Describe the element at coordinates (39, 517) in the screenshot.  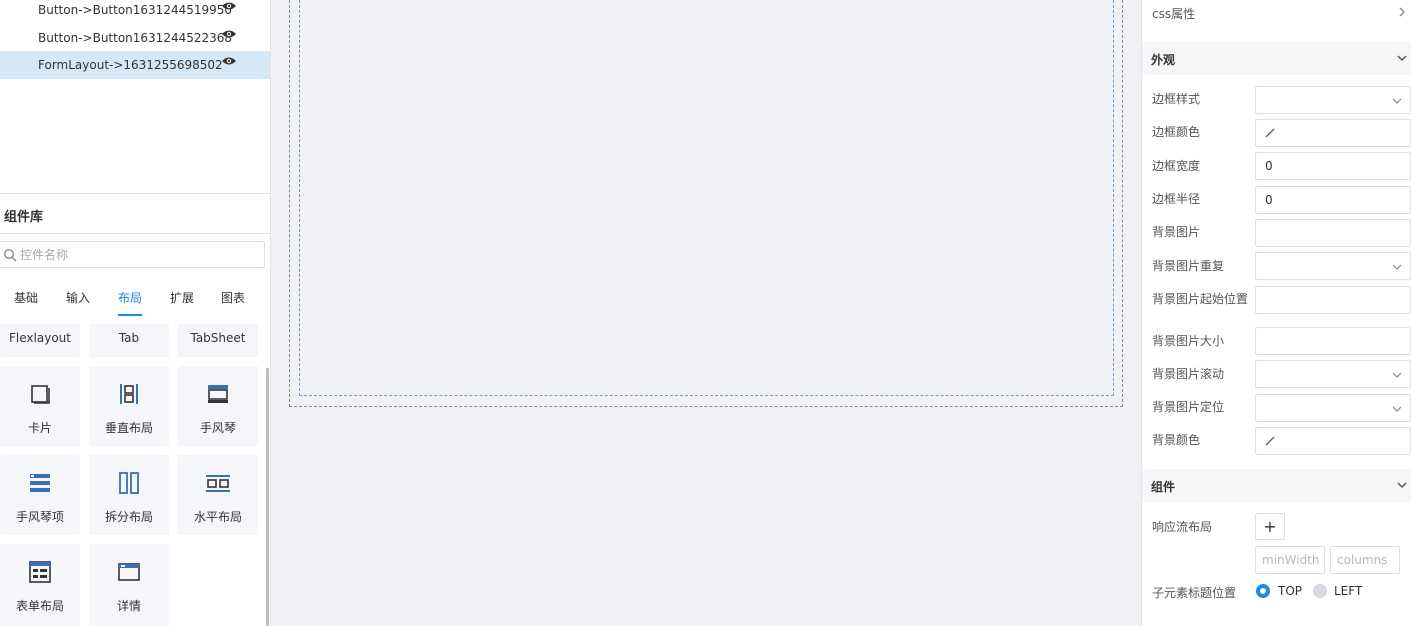
I see `component-item-label: 手风琴项` at that location.